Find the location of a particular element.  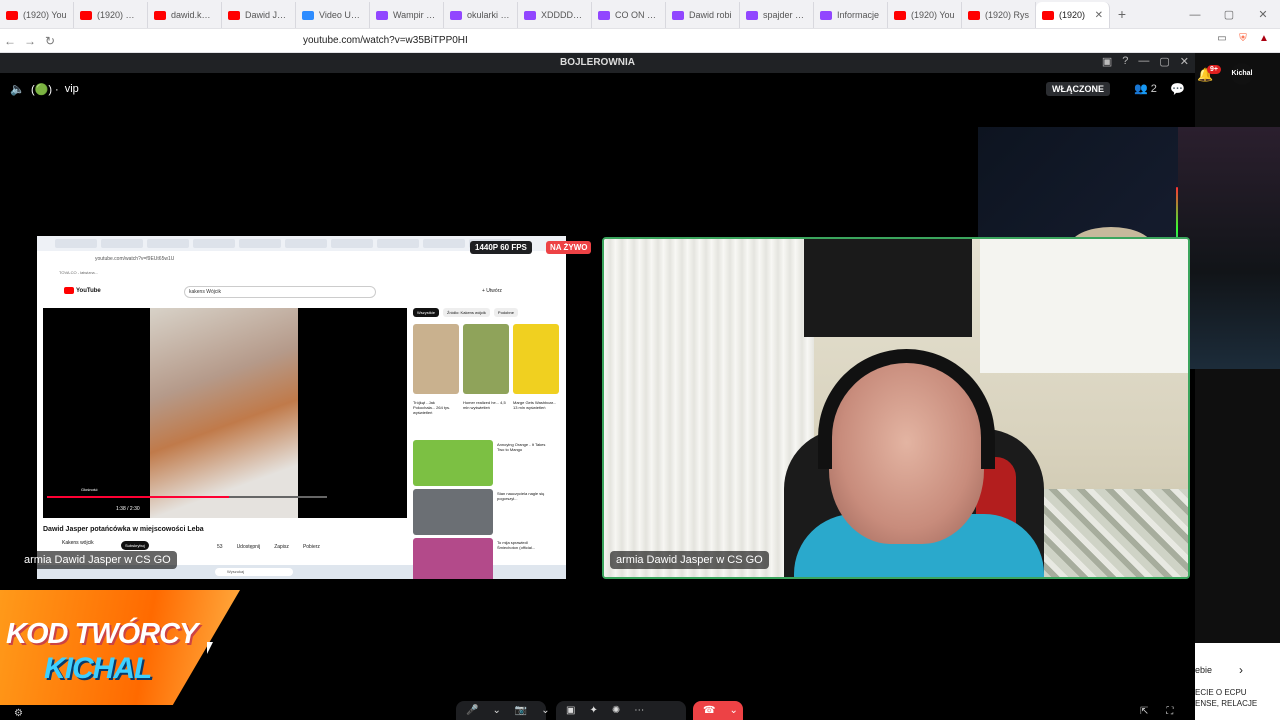

rewards-icon: ▲ is located at coordinates (1264, 40).